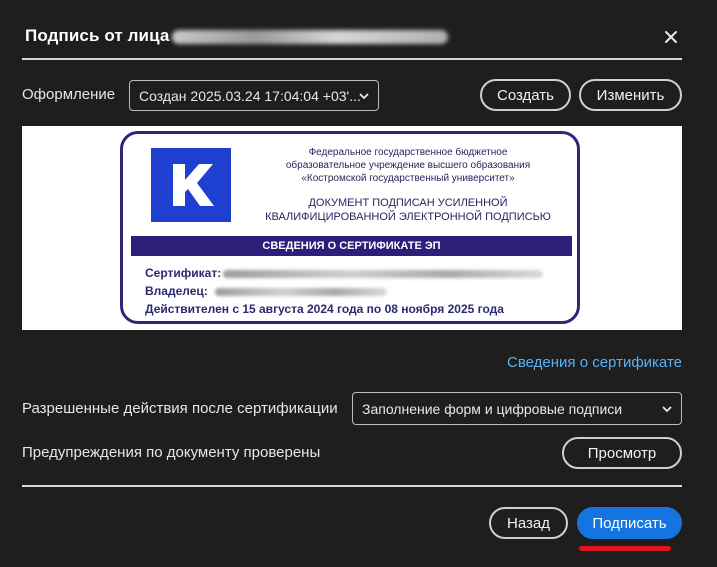  What do you see at coordinates (301, 292) in the screenshot?
I see `redacted-owner` at bounding box center [301, 292].